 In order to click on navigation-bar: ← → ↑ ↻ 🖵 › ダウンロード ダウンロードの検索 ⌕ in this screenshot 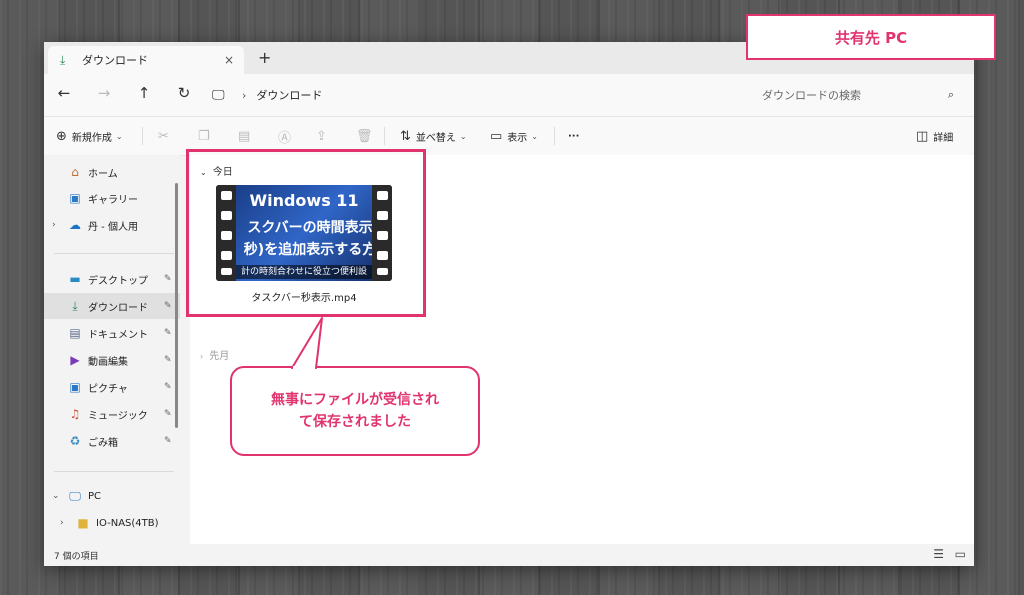, I will do `click(509, 95)`.